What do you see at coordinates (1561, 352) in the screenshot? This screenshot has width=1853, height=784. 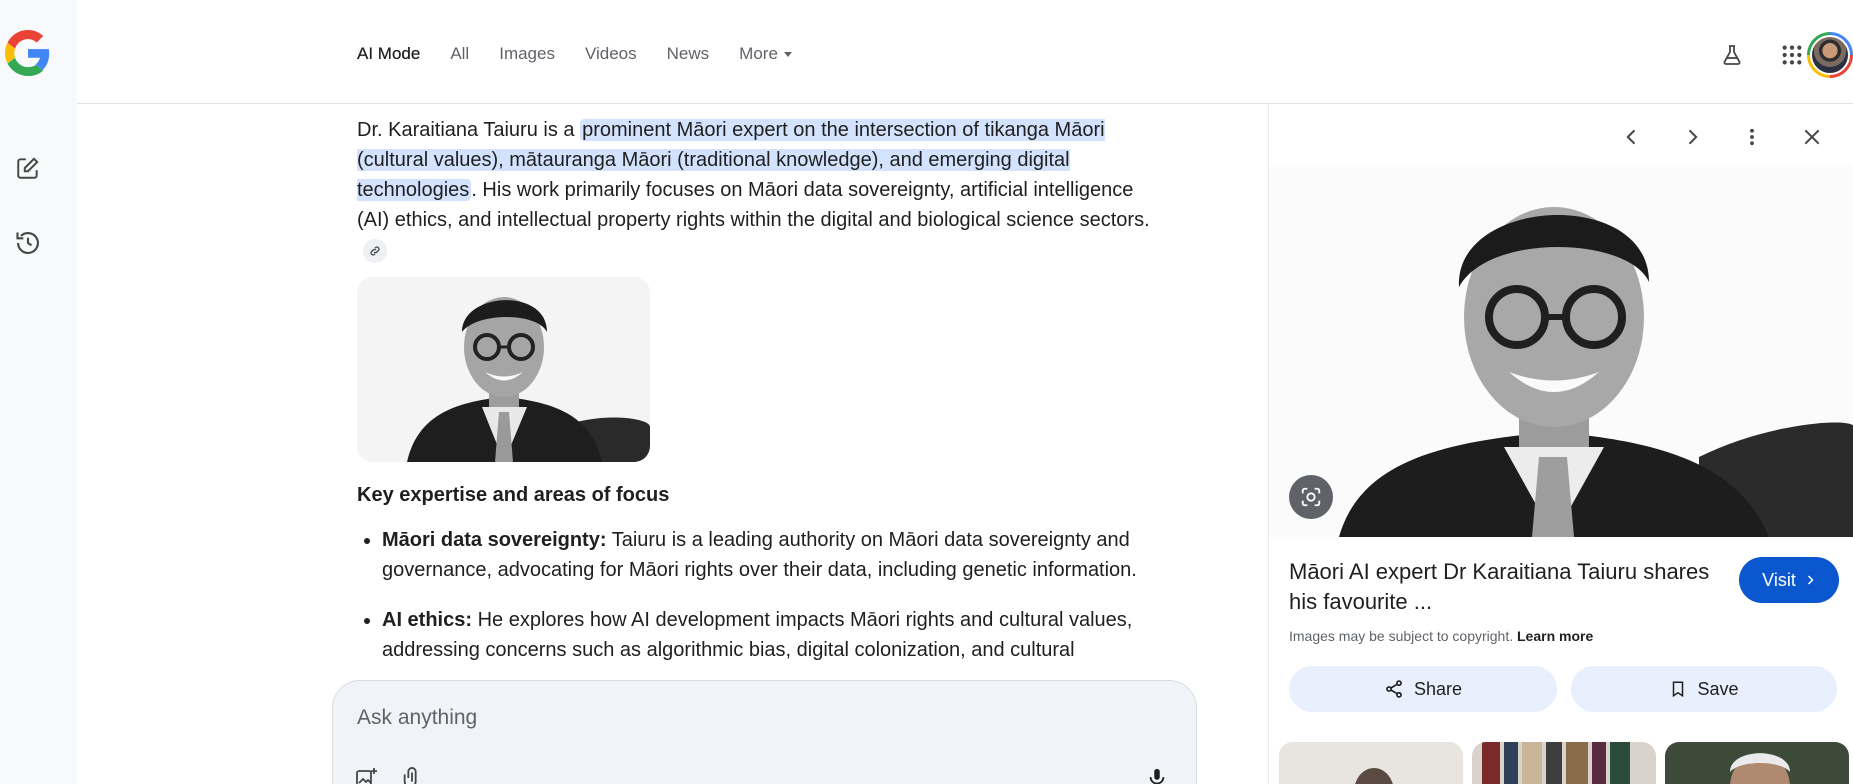 I see `preview-image` at bounding box center [1561, 352].